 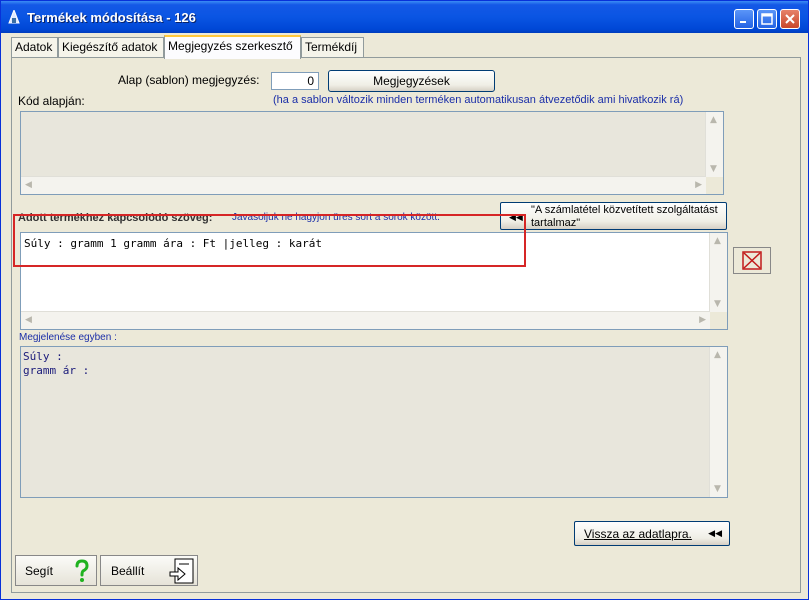 What do you see at coordinates (111, 17) in the screenshot?
I see `window-title: Termékek módosítása - 126` at bounding box center [111, 17].